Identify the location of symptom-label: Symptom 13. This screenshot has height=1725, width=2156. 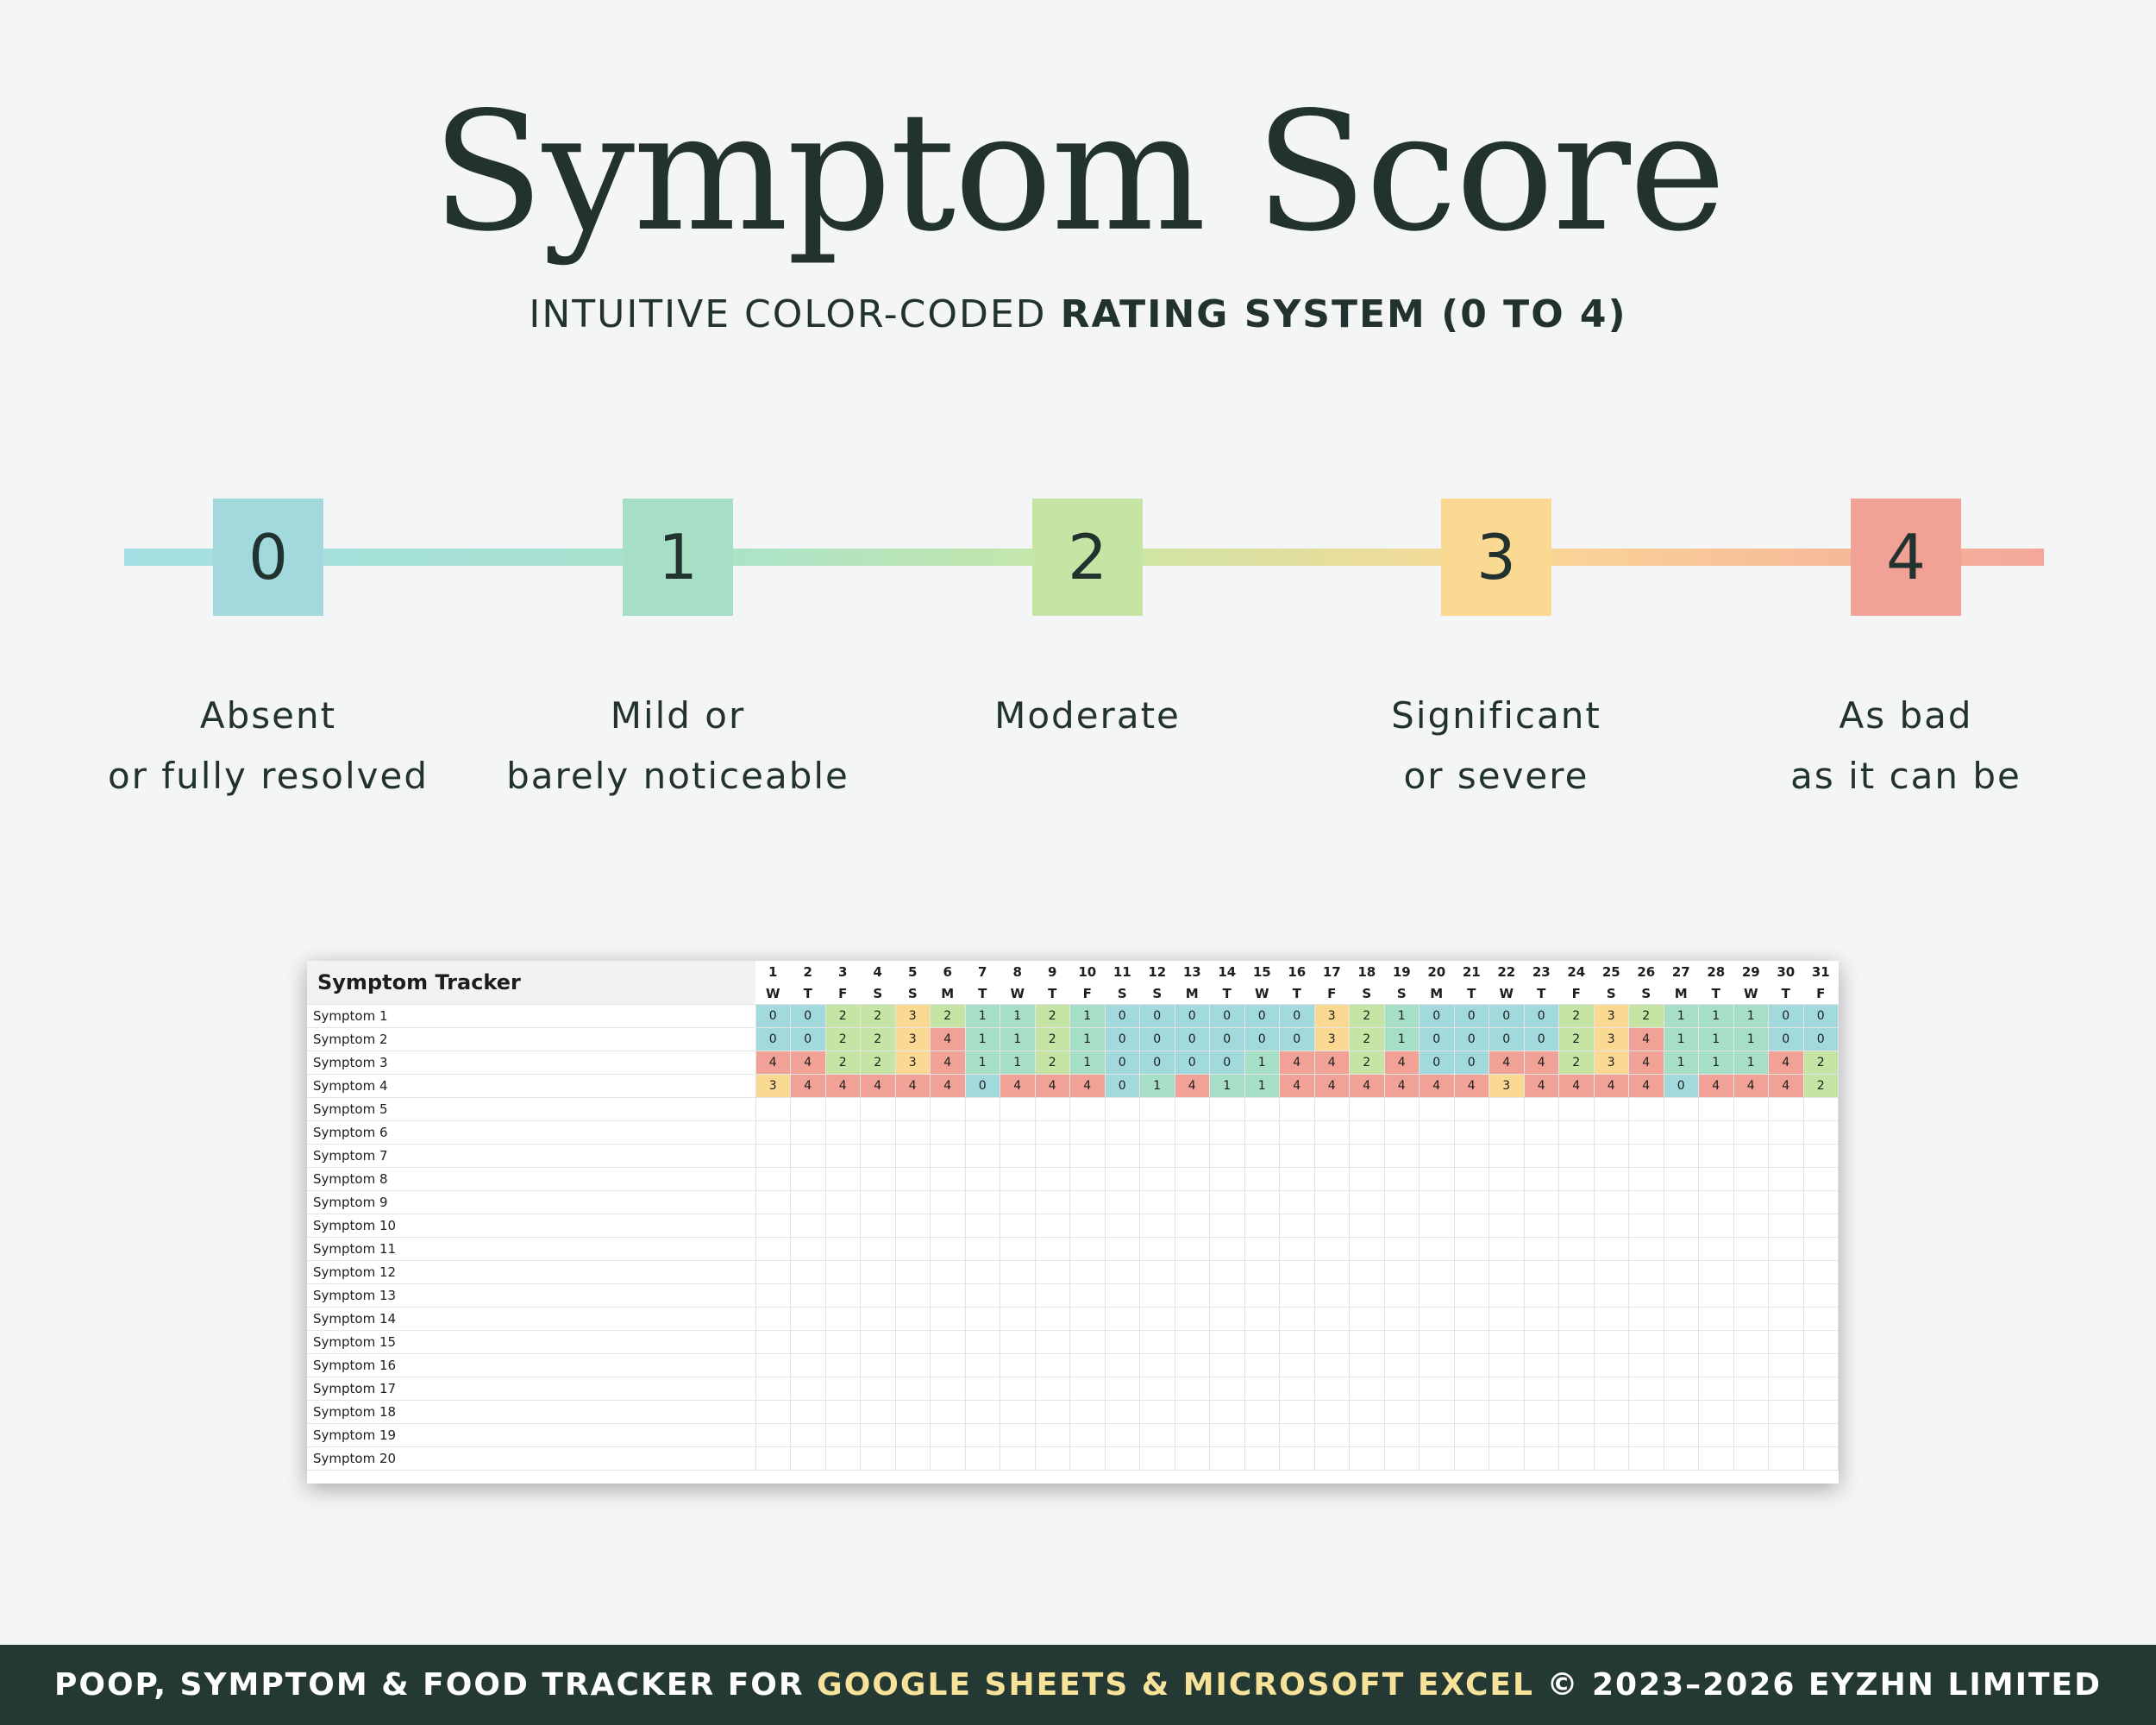
(531, 1296).